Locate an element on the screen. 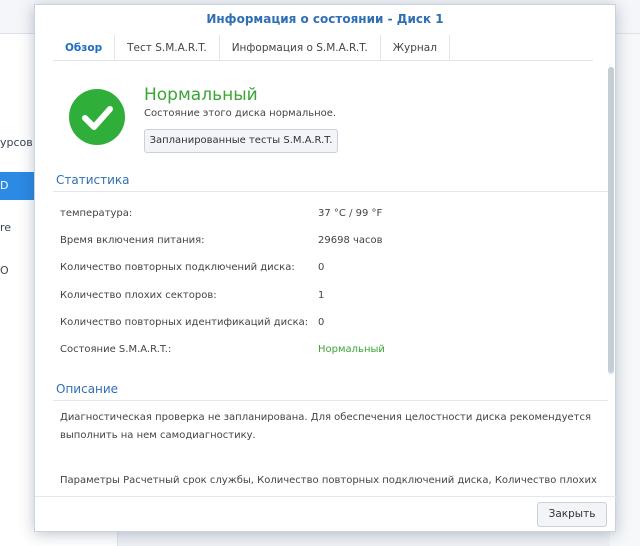 This screenshot has width=640, height=546. tab-log: Журнал is located at coordinates (415, 47).